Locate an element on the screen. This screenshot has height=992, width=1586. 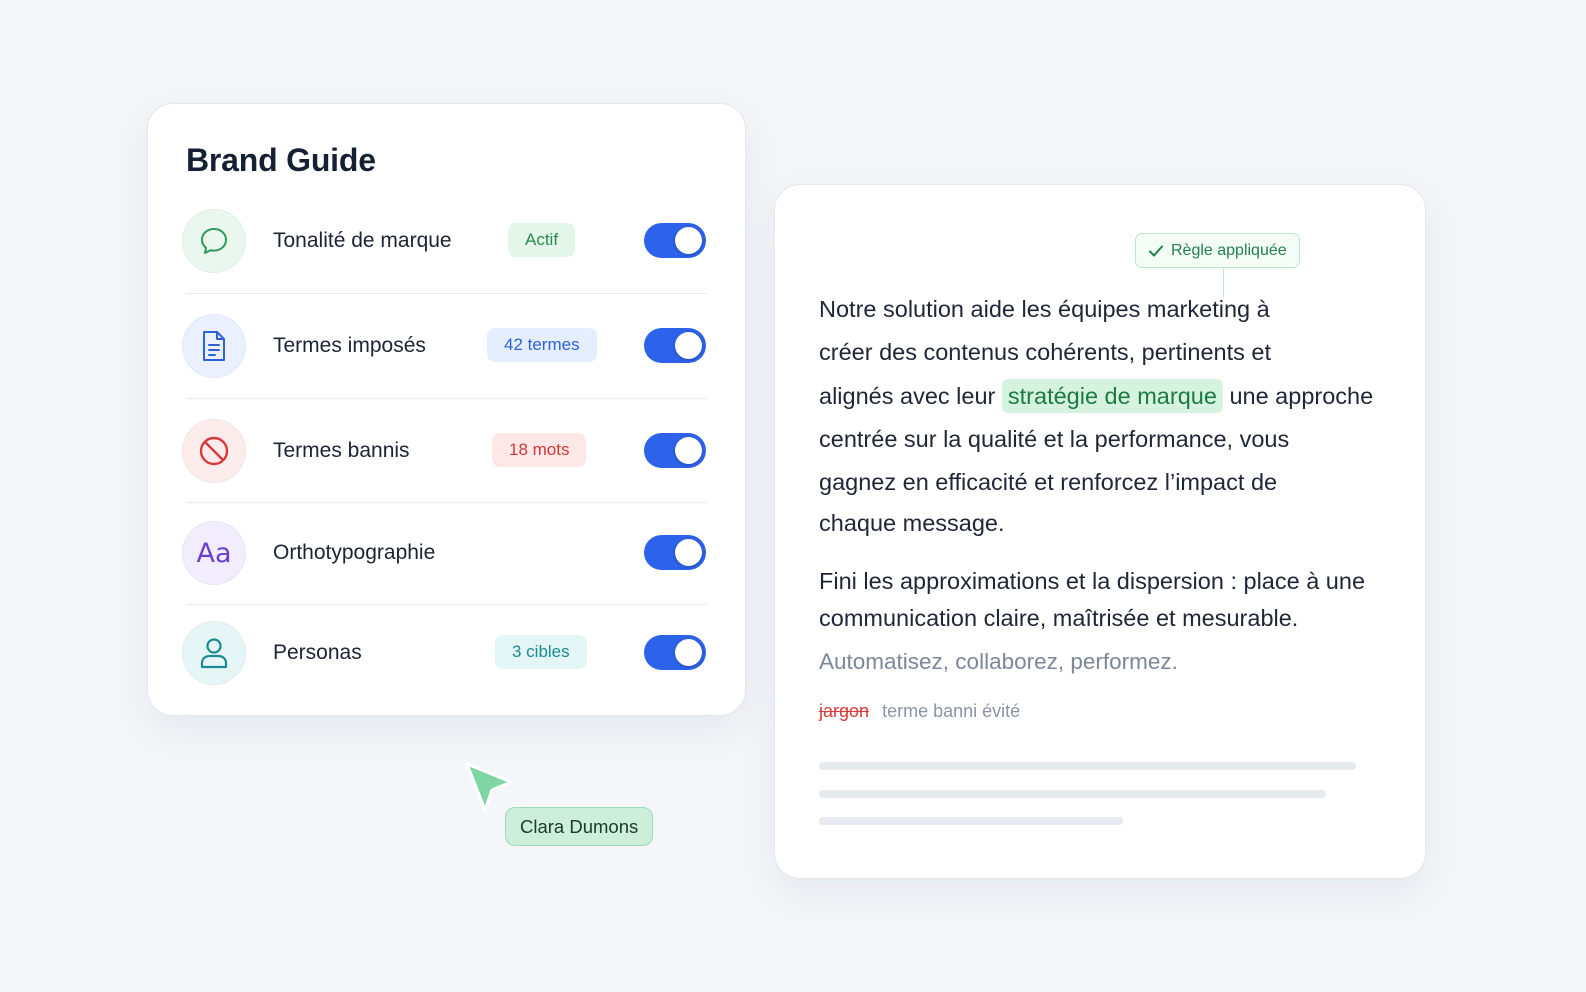
collaborator-cursor-icon is located at coordinates (489, 787).